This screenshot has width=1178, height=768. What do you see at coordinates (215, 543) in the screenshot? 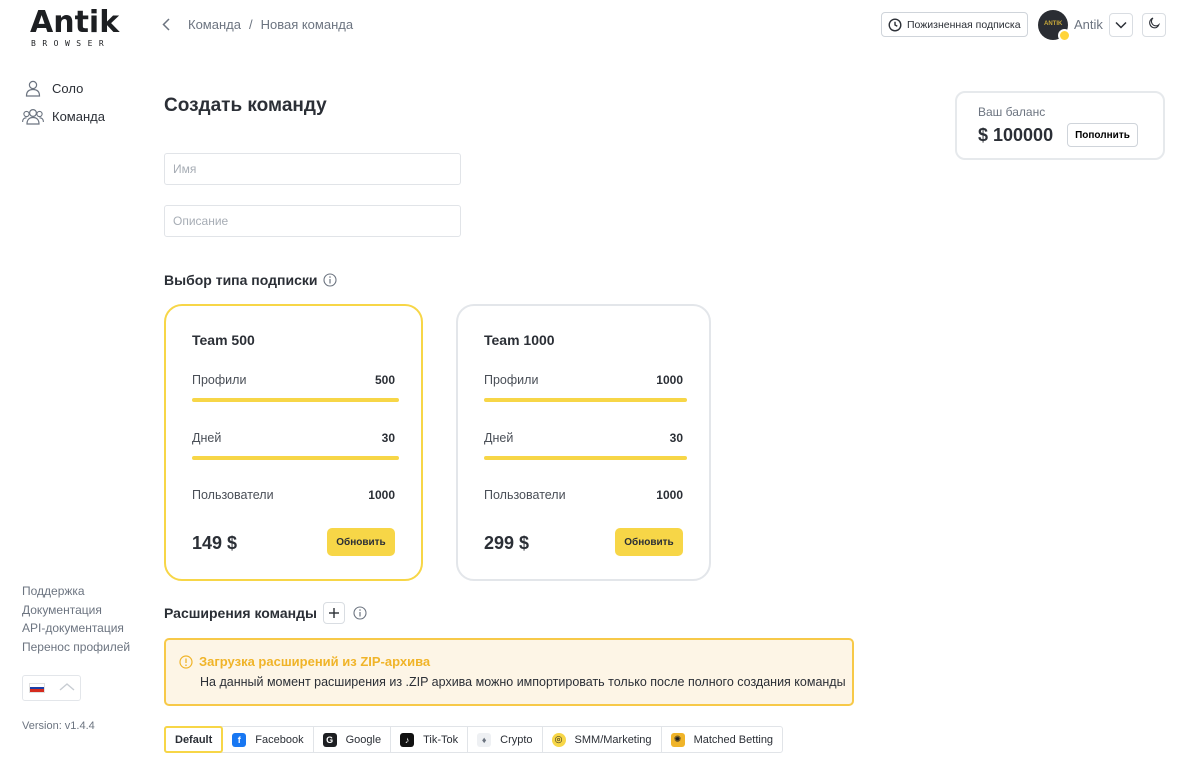
I see `plan-price: 149 $` at bounding box center [215, 543].